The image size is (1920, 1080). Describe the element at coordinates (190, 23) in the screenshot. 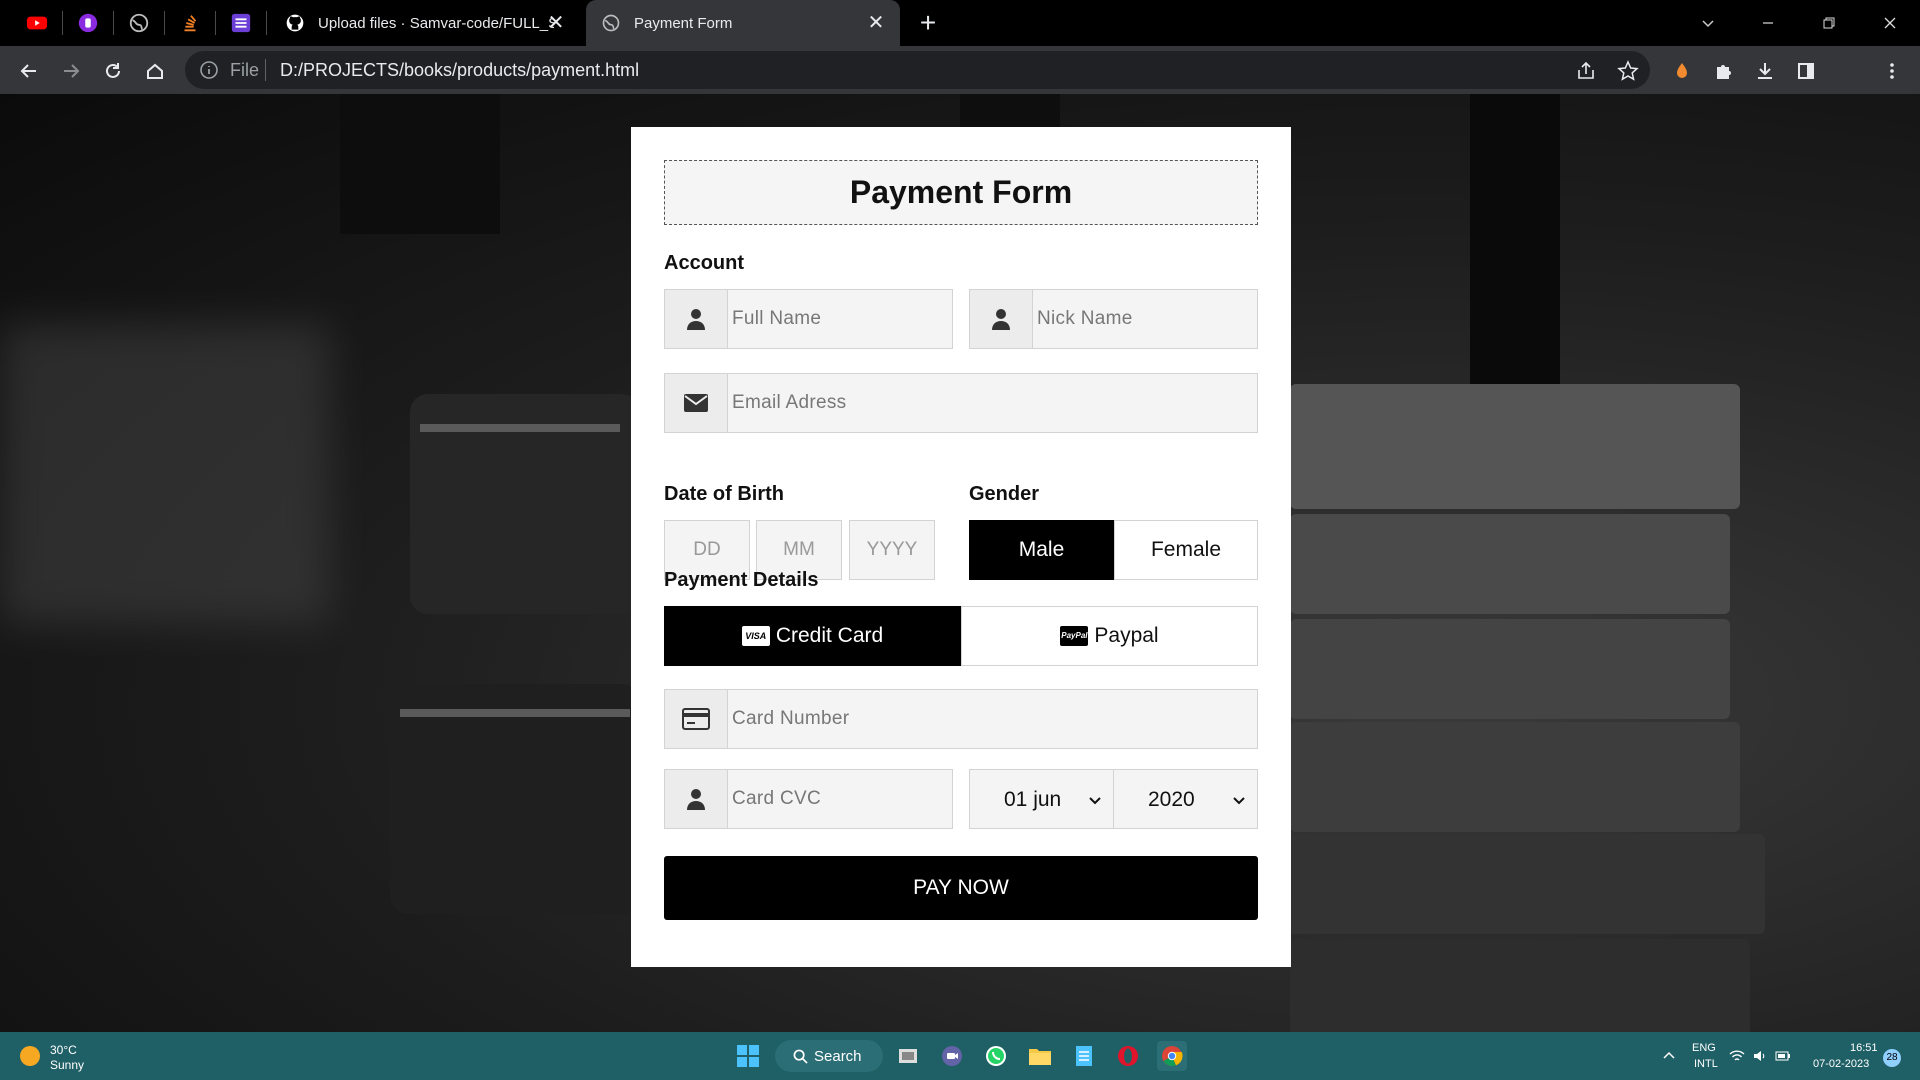

I see `stackoverflow-pinned-tab` at that location.